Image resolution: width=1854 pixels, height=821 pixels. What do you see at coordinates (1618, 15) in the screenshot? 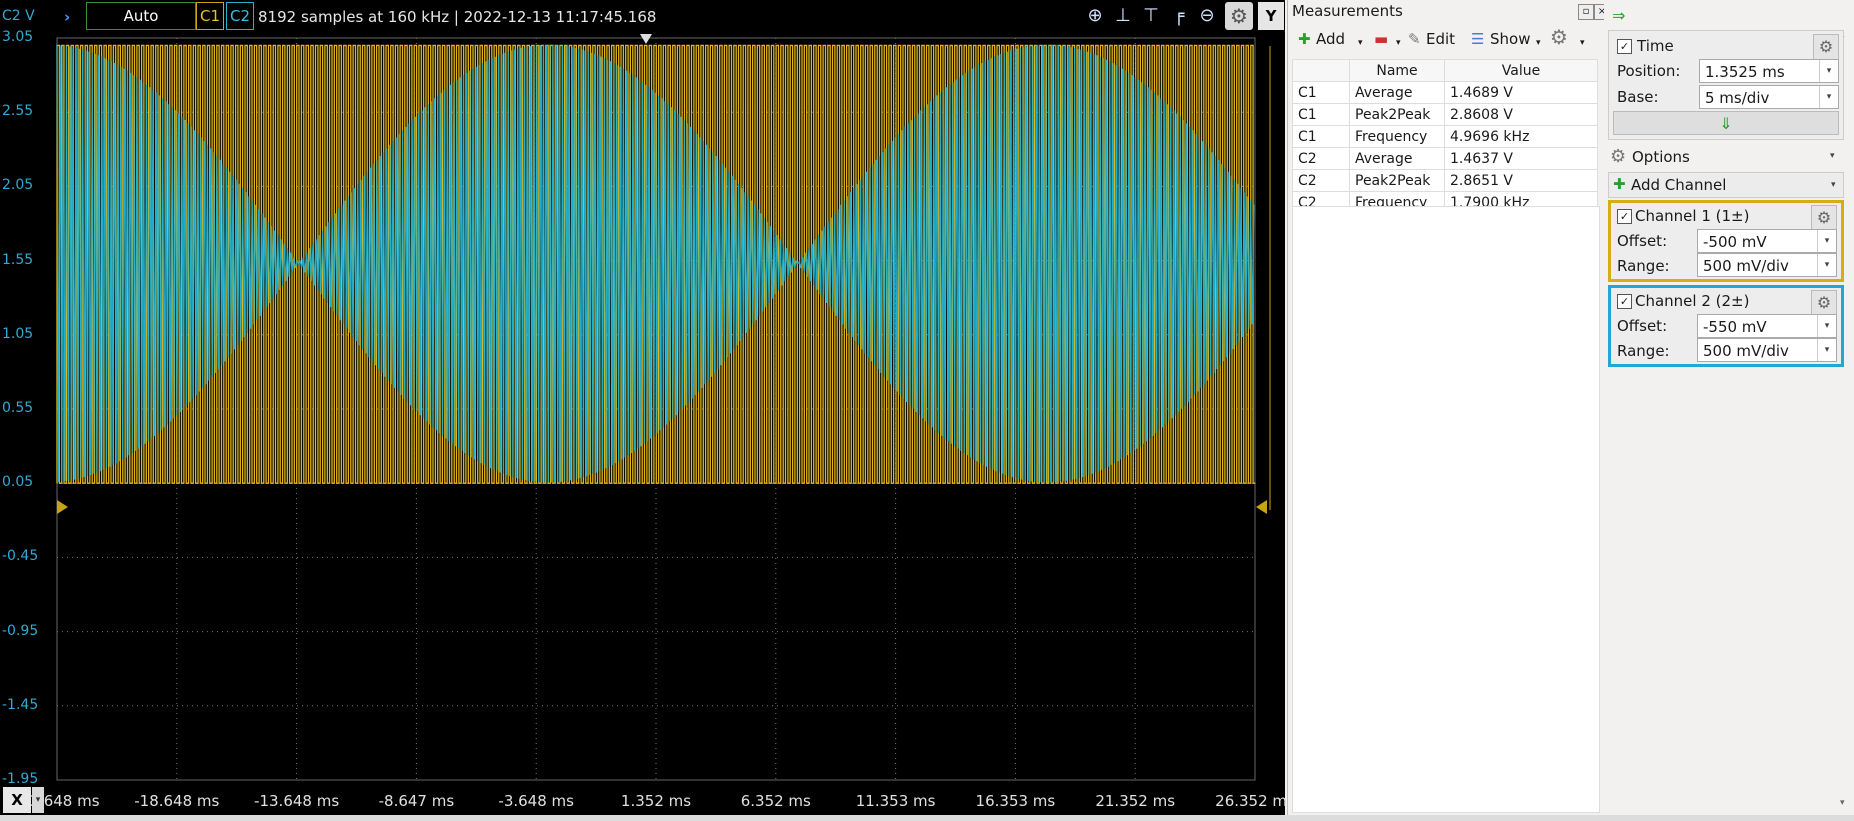
I see `expand-arrow-icon: ⇒` at bounding box center [1618, 15].